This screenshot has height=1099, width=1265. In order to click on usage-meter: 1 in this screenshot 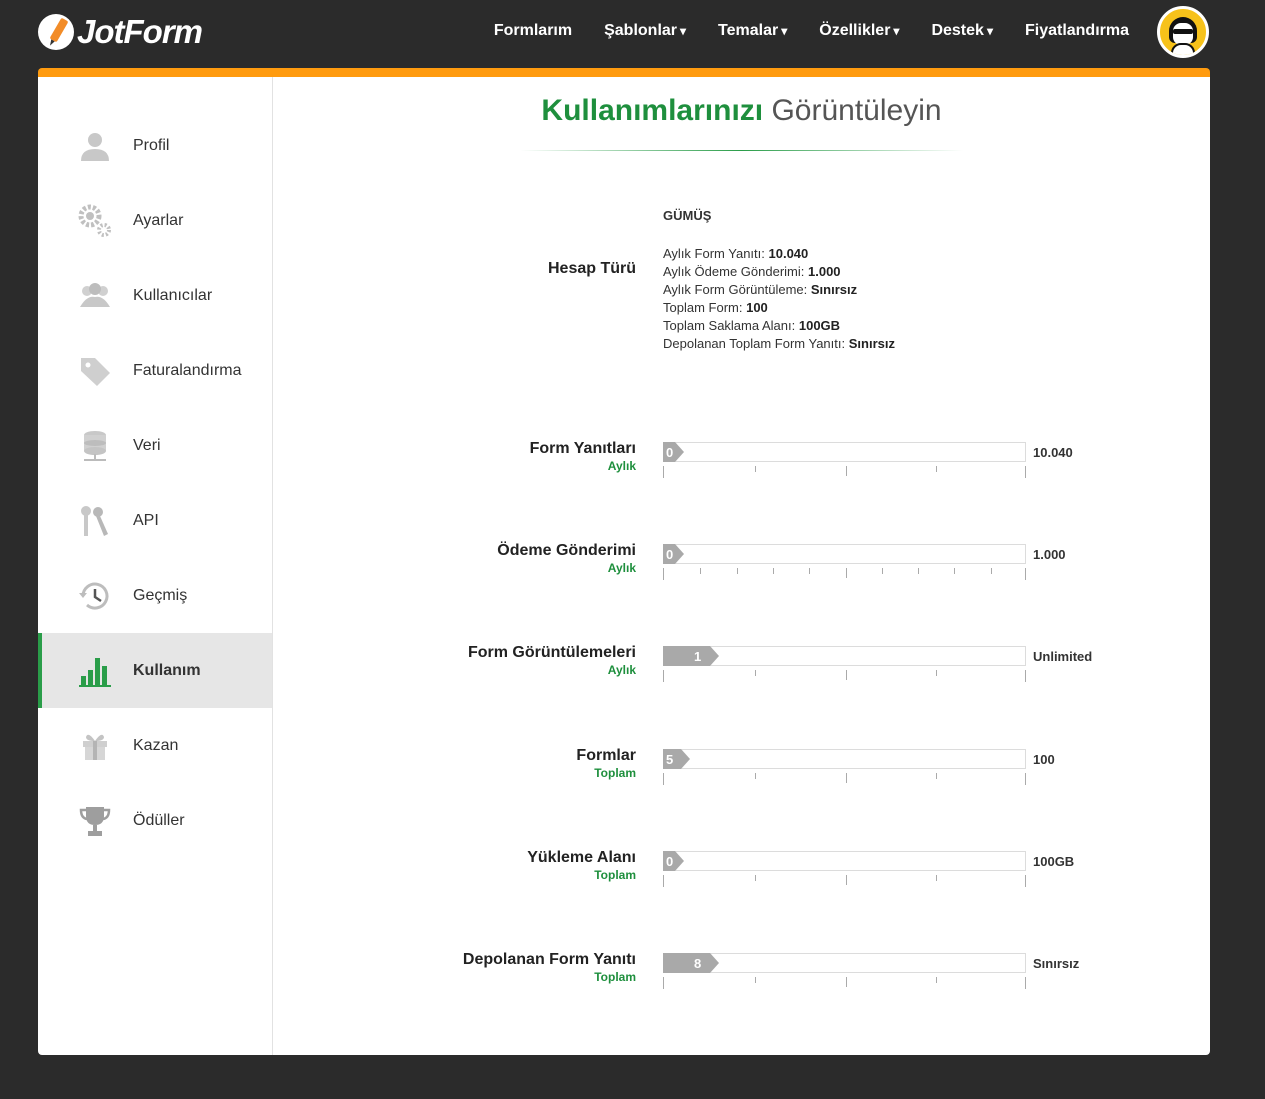, I will do `click(844, 666)`.